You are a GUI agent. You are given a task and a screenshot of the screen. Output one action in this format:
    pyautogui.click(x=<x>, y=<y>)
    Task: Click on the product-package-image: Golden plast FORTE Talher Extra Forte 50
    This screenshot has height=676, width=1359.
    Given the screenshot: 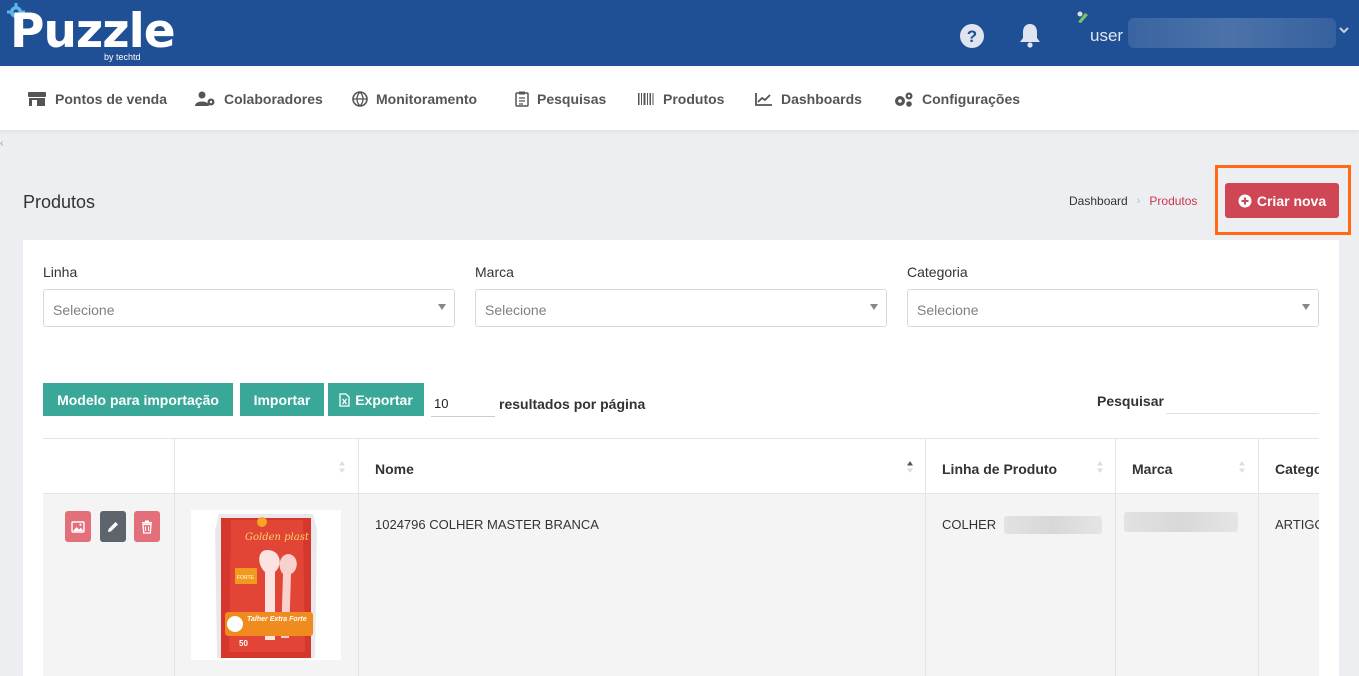 What is the action you would take?
    pyautogui.click(x=266, y=585)
    